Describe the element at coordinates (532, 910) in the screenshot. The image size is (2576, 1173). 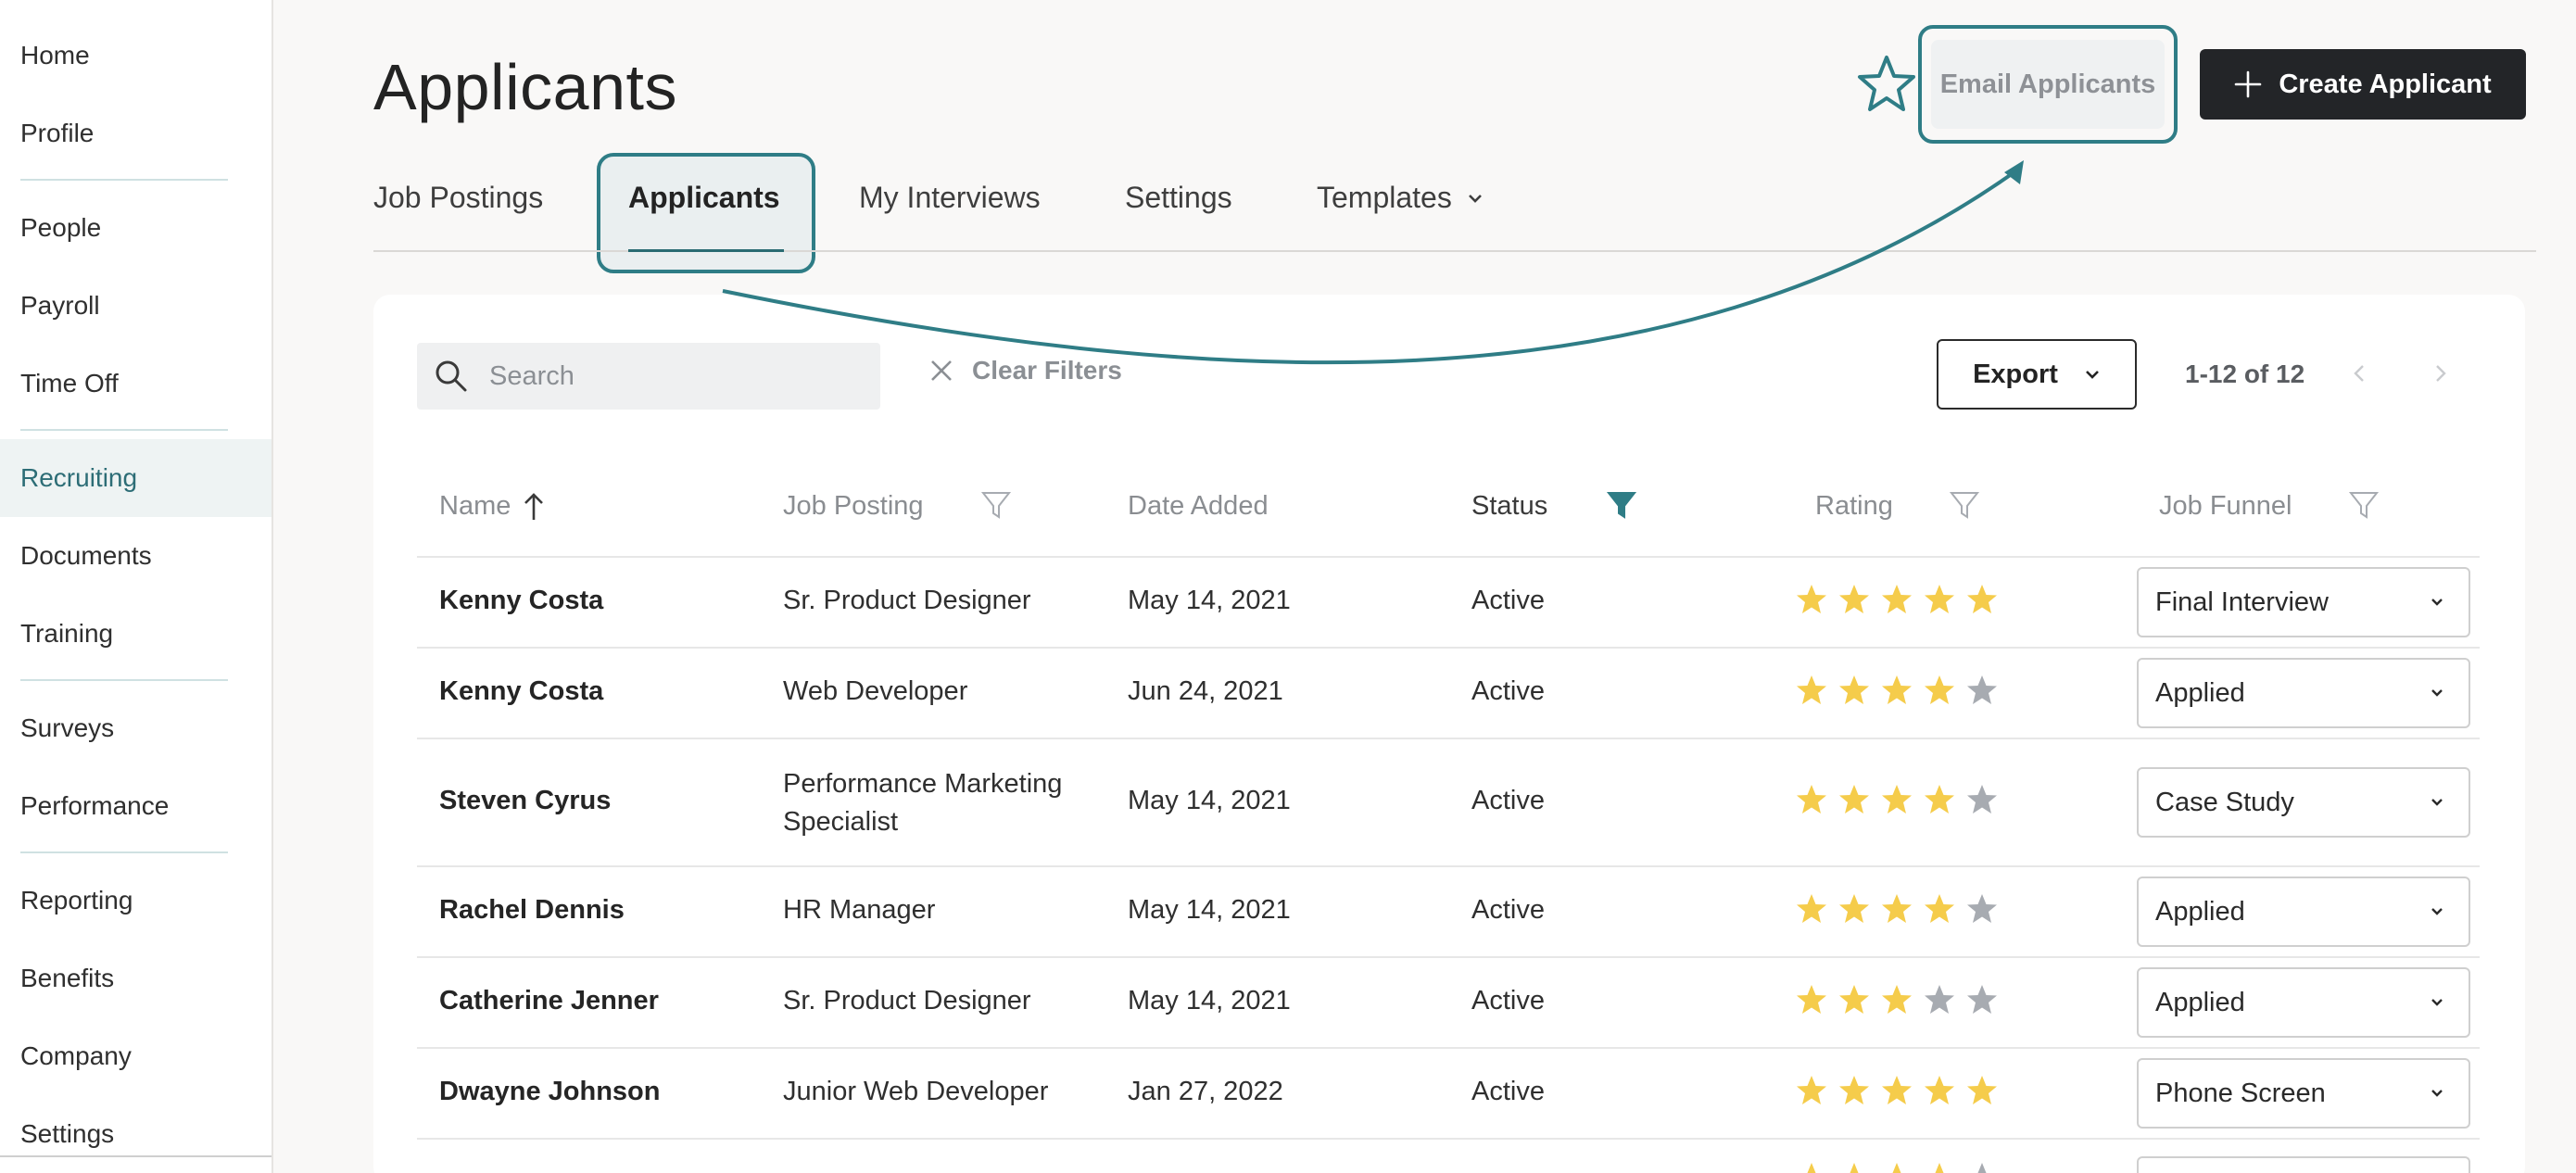
I see `applicant-name: Rachel Dennis` at that location.